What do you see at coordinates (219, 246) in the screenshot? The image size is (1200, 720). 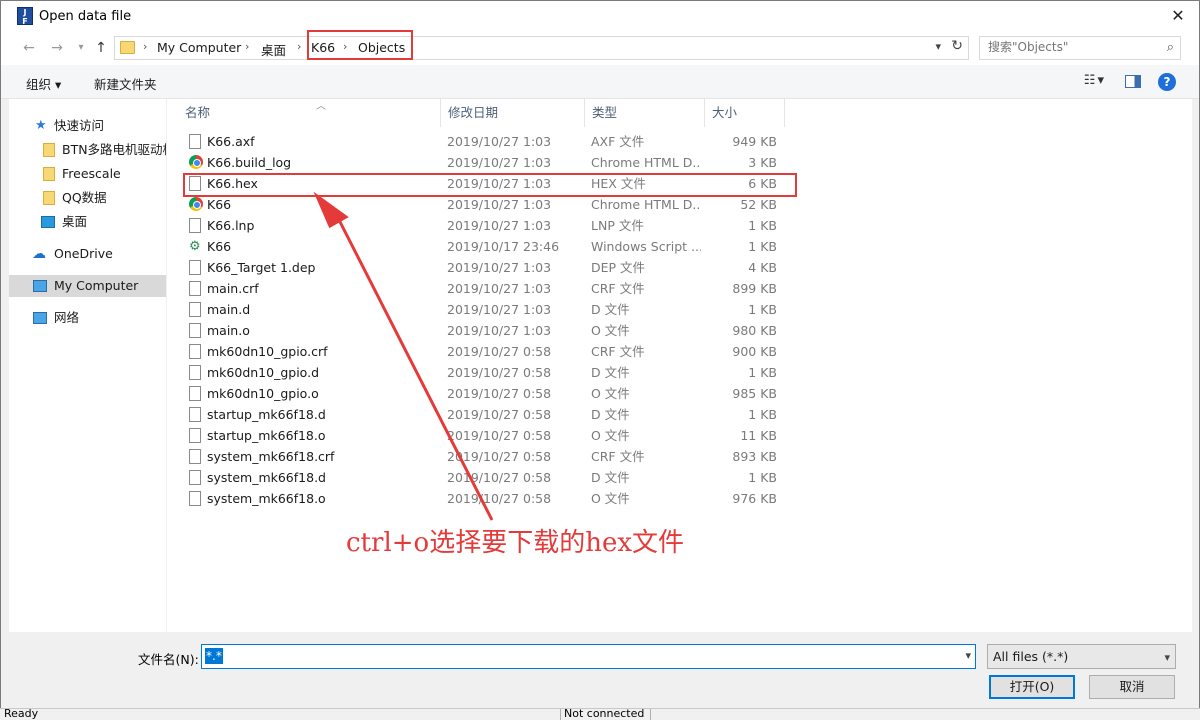 I see `file-name: K66` at bounding box center [219, 246].